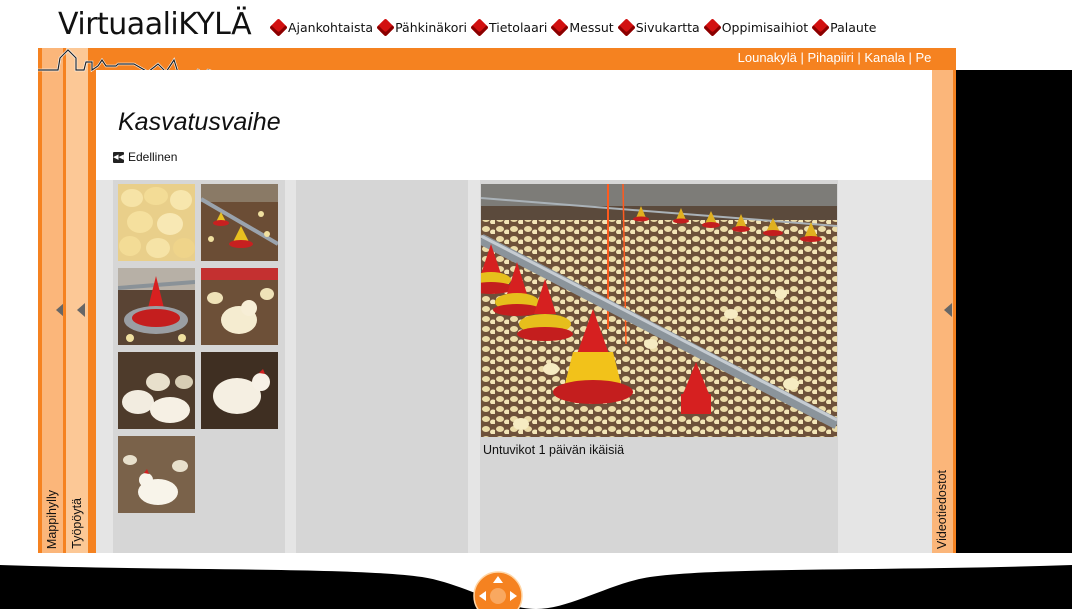 Image resolution: width=1072 pixels, height=609 pixels. What do you see at coordinates (199, 122) in the screenshot?
I see `page-title: Kasvatusvaihe` at bounding box center [199, 122].